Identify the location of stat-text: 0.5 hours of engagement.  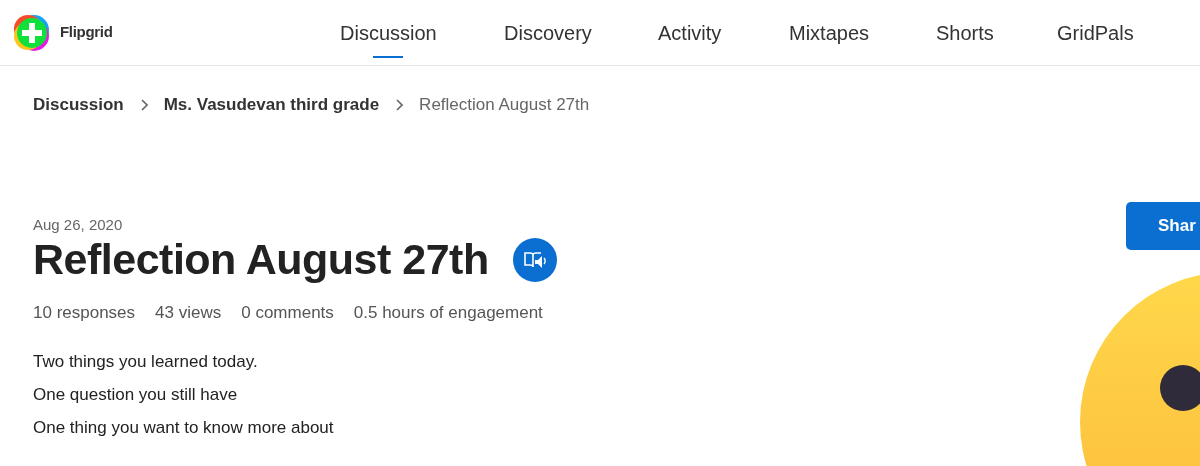
(448, 312).